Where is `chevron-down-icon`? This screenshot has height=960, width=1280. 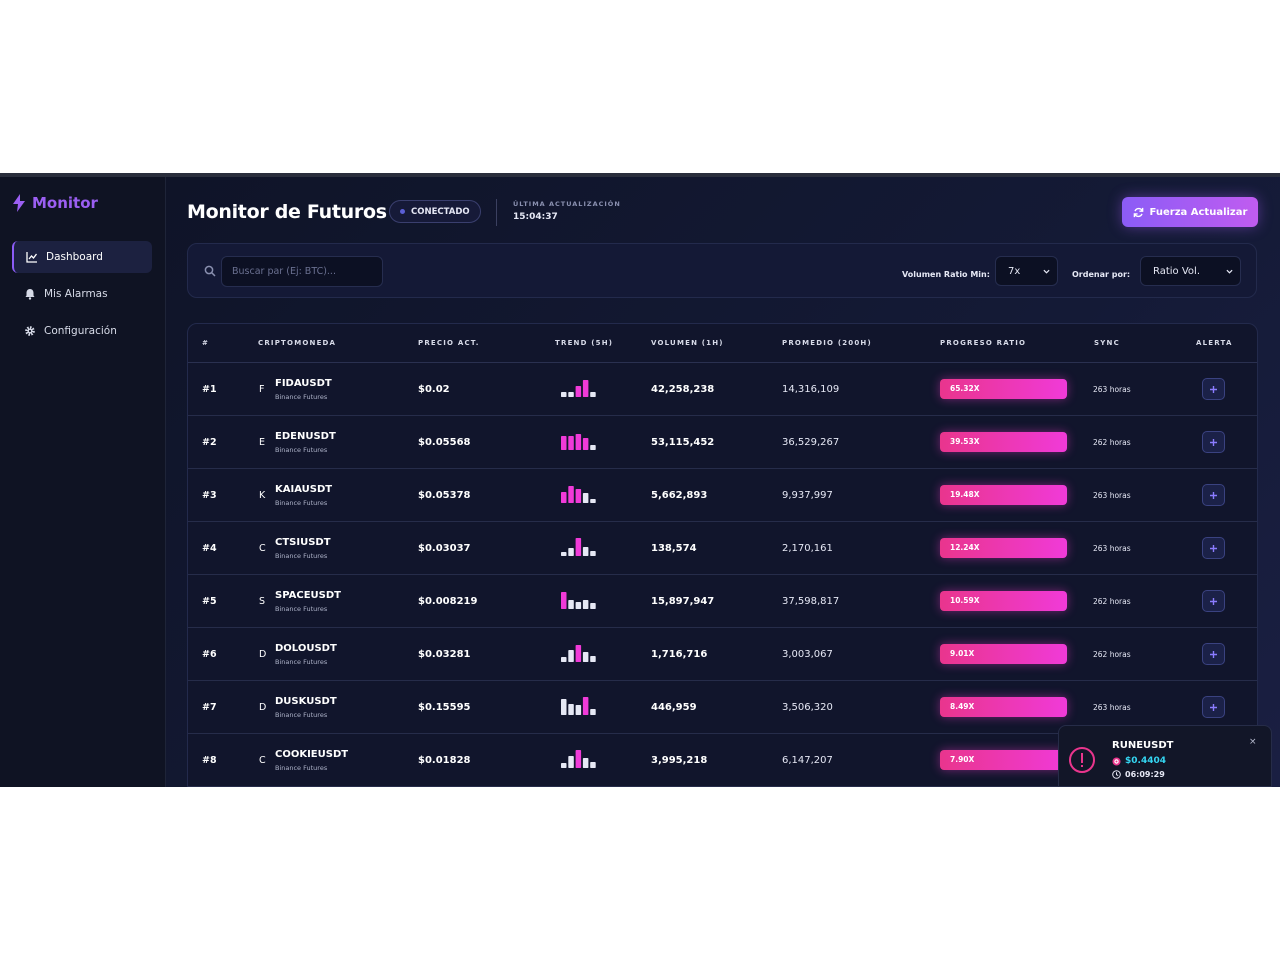 chevron-down-icon is located at coordinates (1229, 271).